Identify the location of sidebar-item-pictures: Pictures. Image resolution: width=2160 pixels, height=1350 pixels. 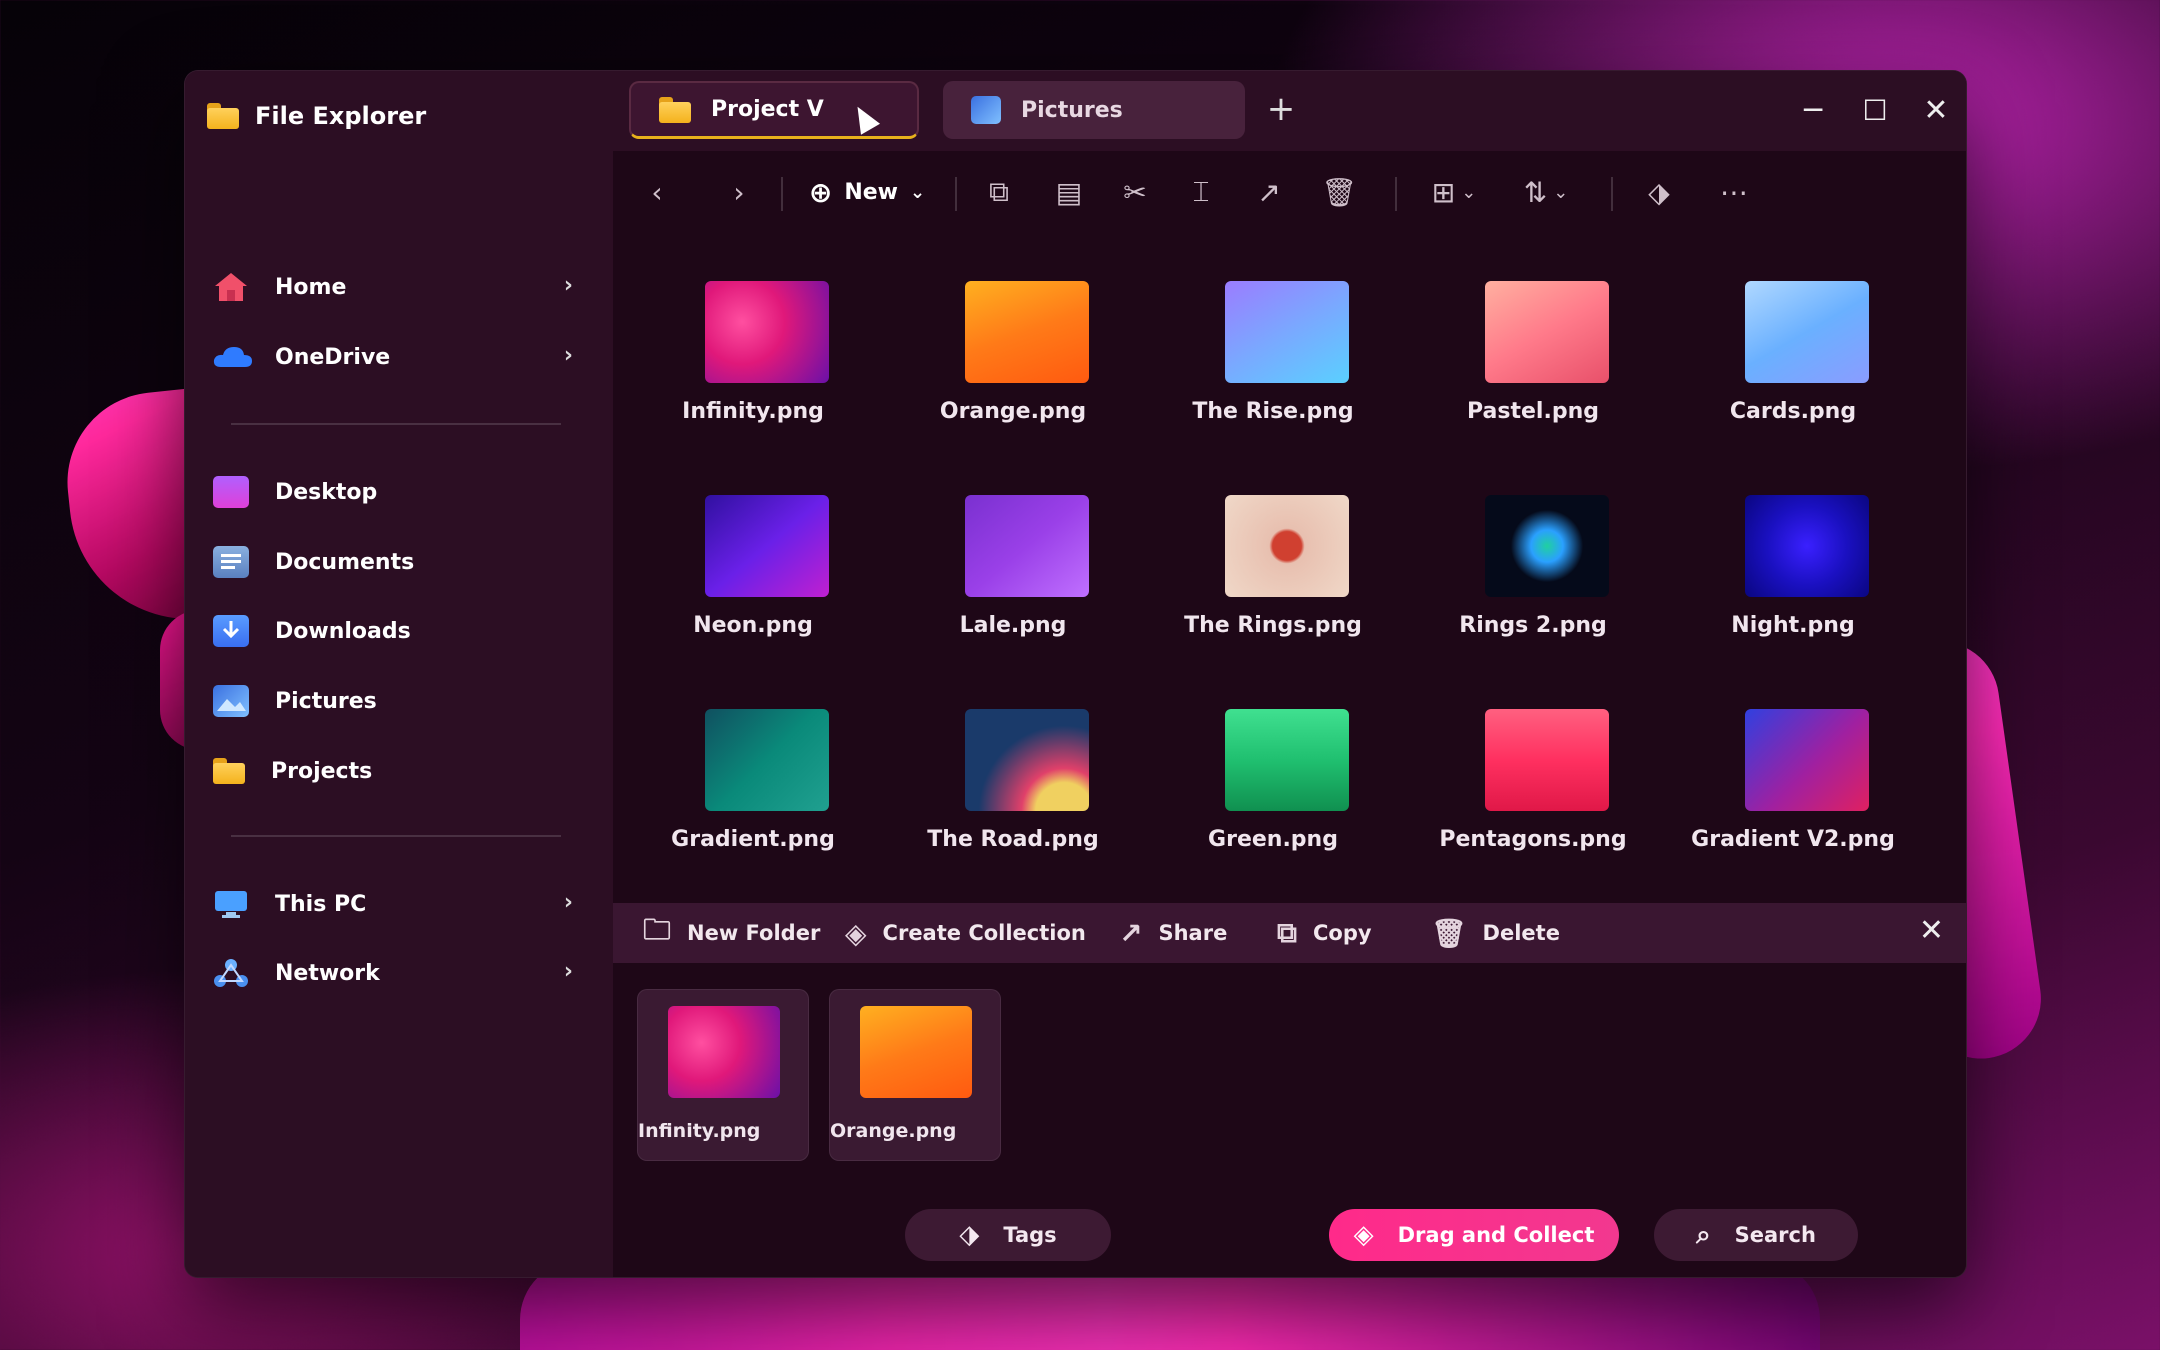
(398, 701).